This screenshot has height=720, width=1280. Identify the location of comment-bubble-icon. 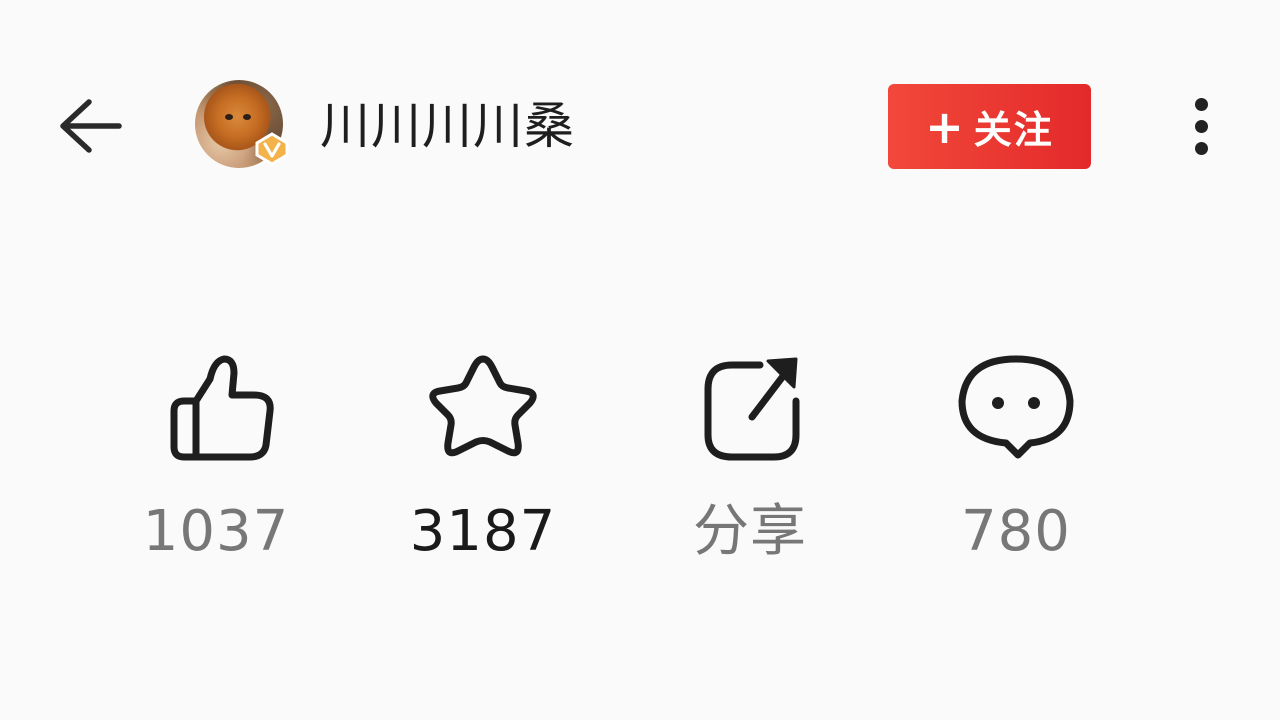
(1016, 407).